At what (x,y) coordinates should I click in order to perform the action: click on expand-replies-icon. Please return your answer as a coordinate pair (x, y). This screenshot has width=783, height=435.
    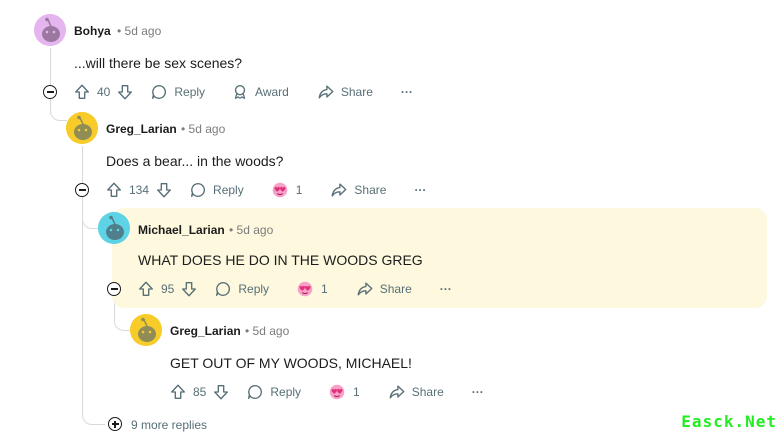
    Looking at the image, I should click on (115, 424).